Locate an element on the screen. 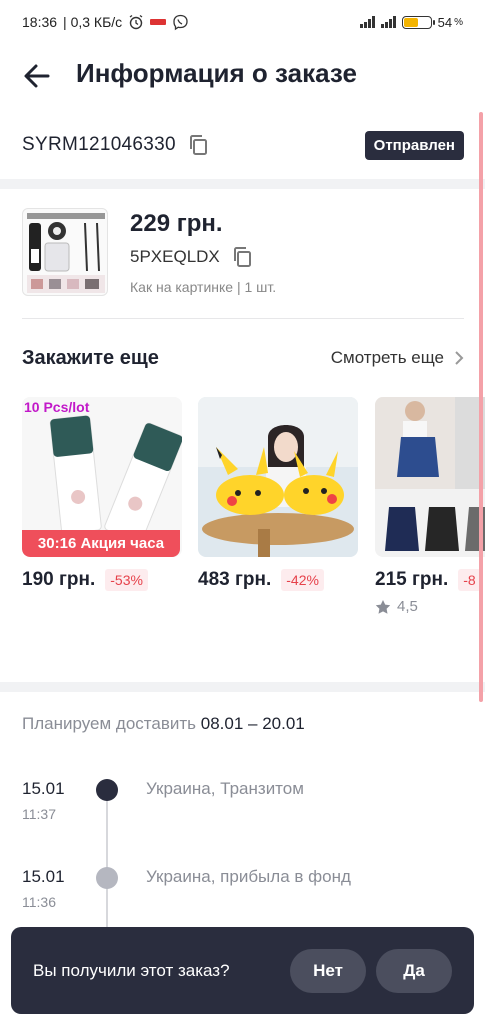 The height and width of the screenshot is (1024, 485). receipt-confirmation-toast: Вы получили этот заказ? Нет Да is located at coordinates (242, 970).